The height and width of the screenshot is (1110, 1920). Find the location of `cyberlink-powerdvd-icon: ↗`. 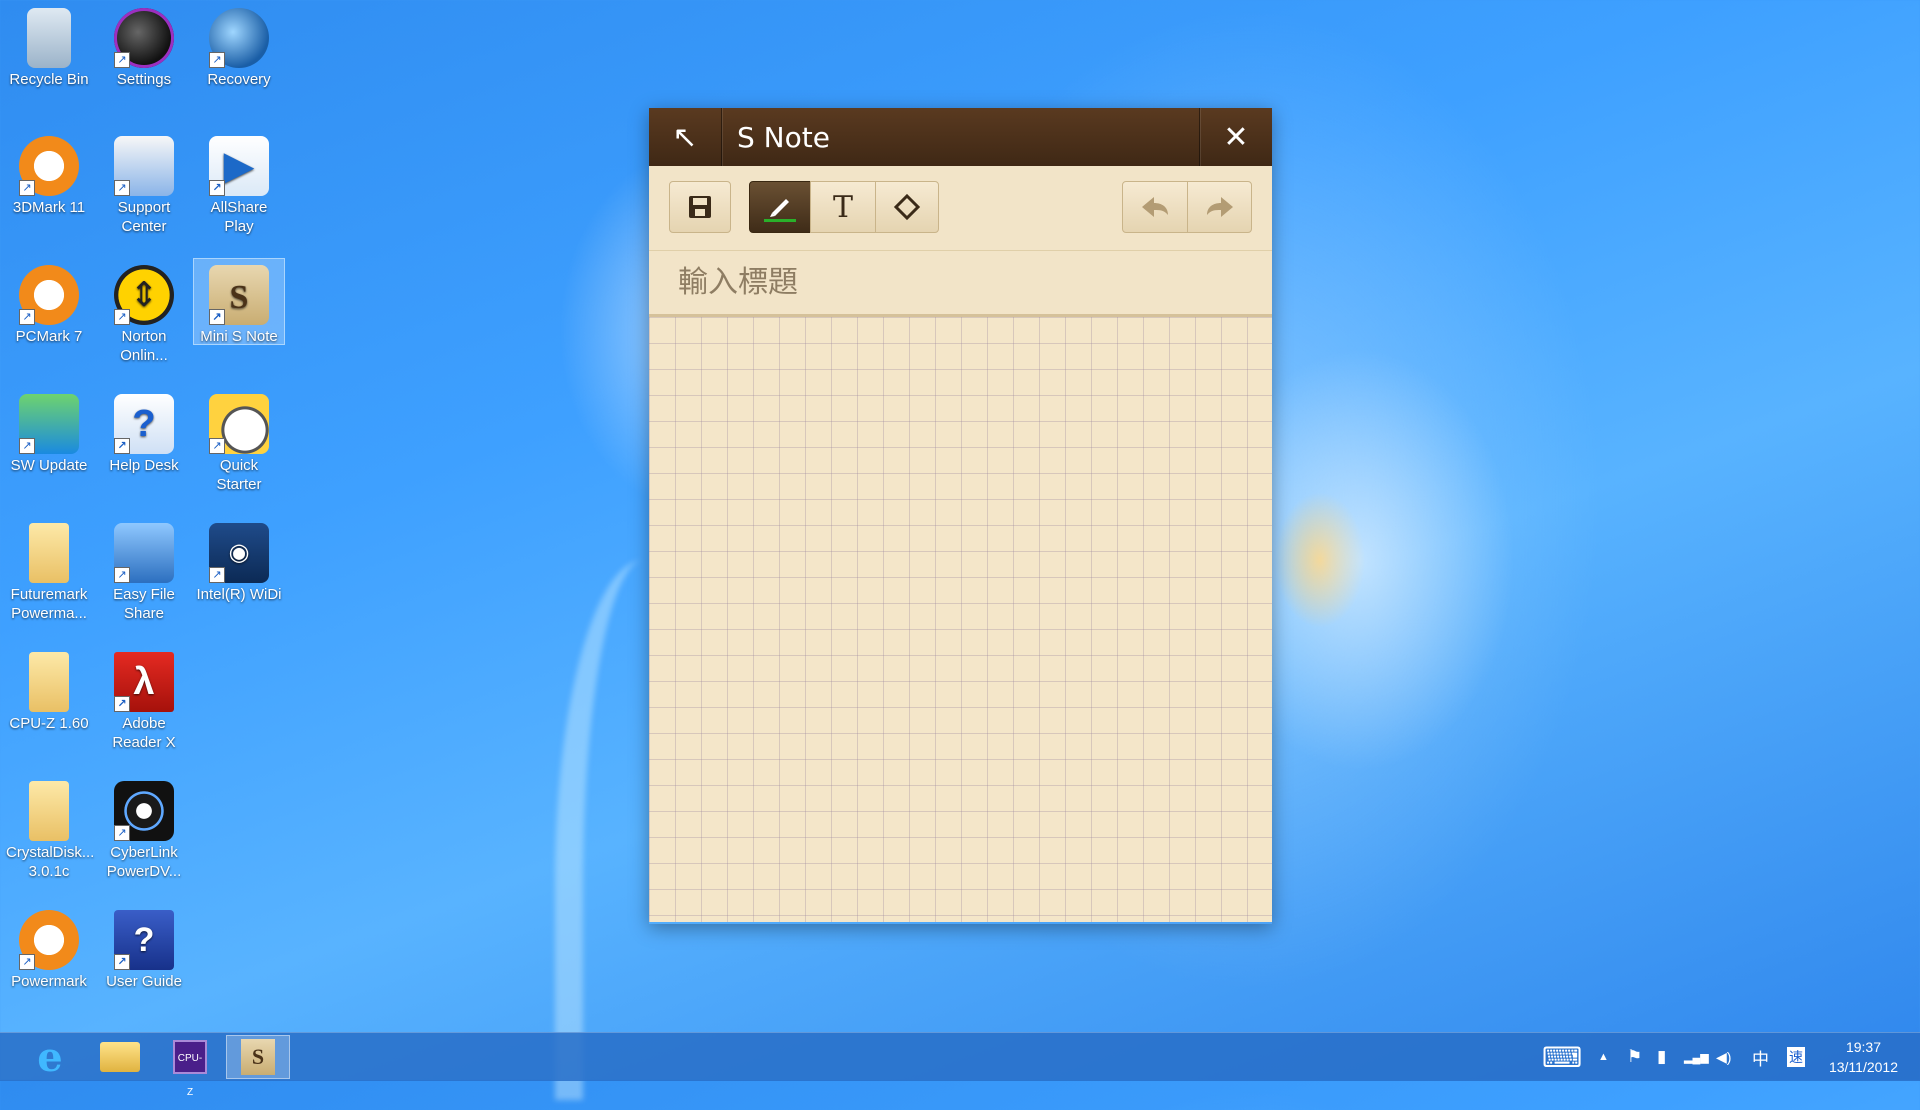

cyberlink-powerdvd-icon: ↗ is located at coordinates (144, 811).